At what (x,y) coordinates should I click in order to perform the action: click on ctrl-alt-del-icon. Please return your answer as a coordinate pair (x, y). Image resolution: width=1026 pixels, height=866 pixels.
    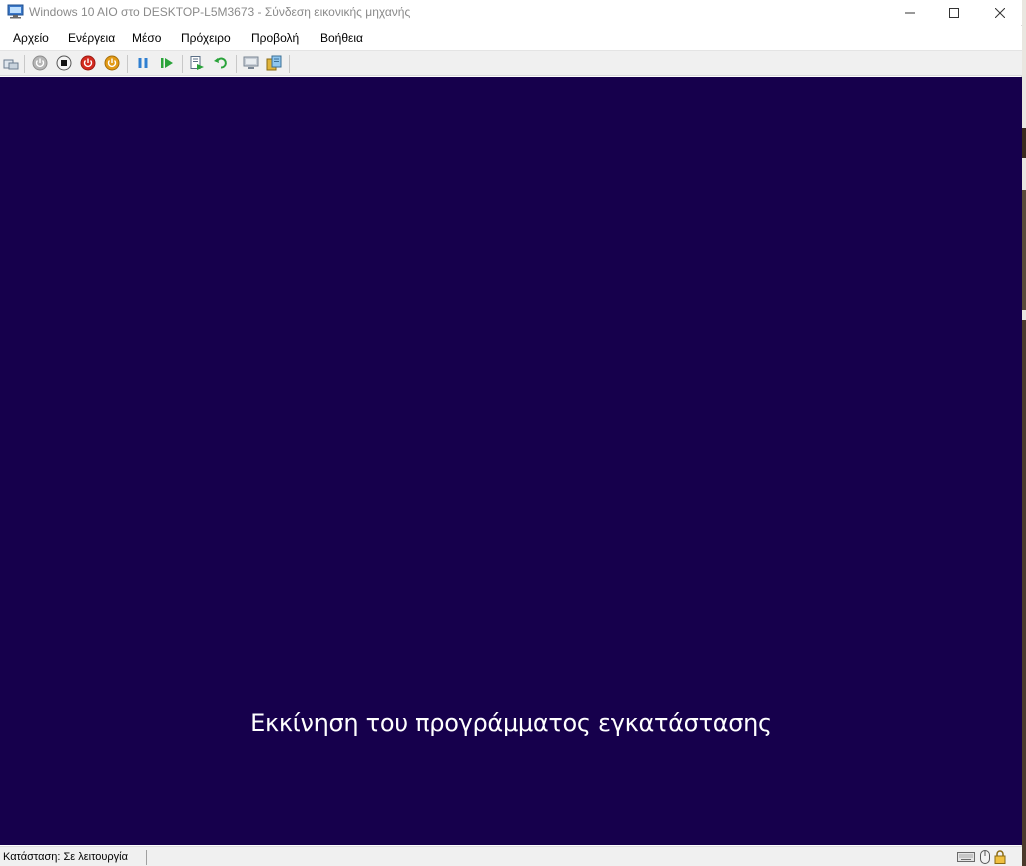
    Looking at the image, I should click on (11, 63).